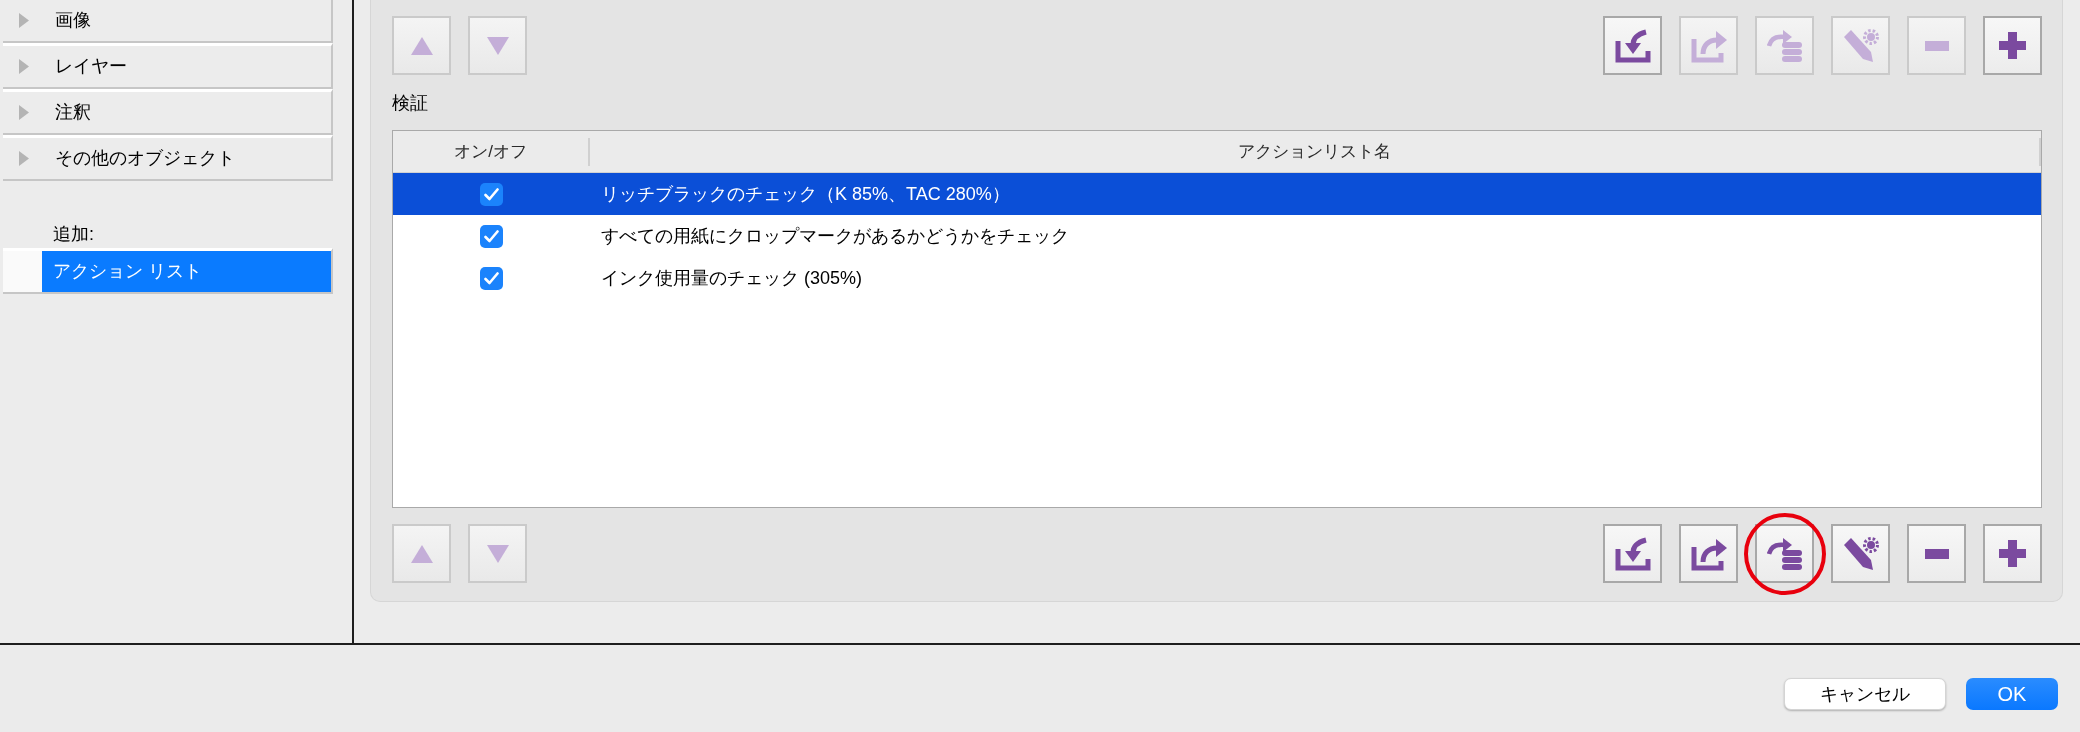 This screenshot has width=2080, height=732. Describe the element at coordinates (168, 271) in the screenshot. I see `sidebar-item: アクション リスト` at that location.